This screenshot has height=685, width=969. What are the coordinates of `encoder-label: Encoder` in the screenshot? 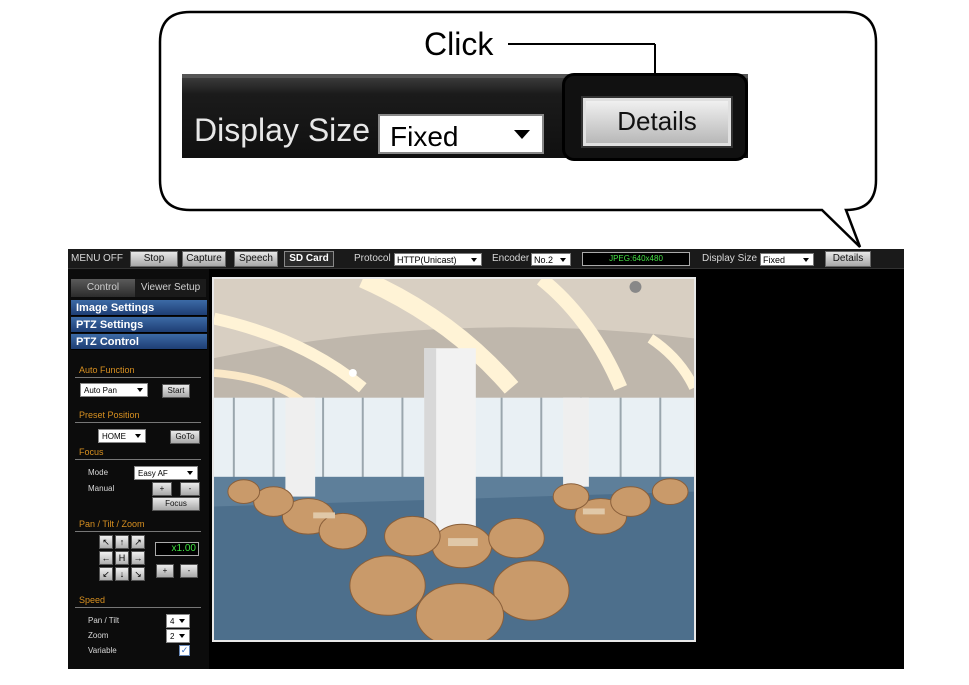 It's located at (511, 258).